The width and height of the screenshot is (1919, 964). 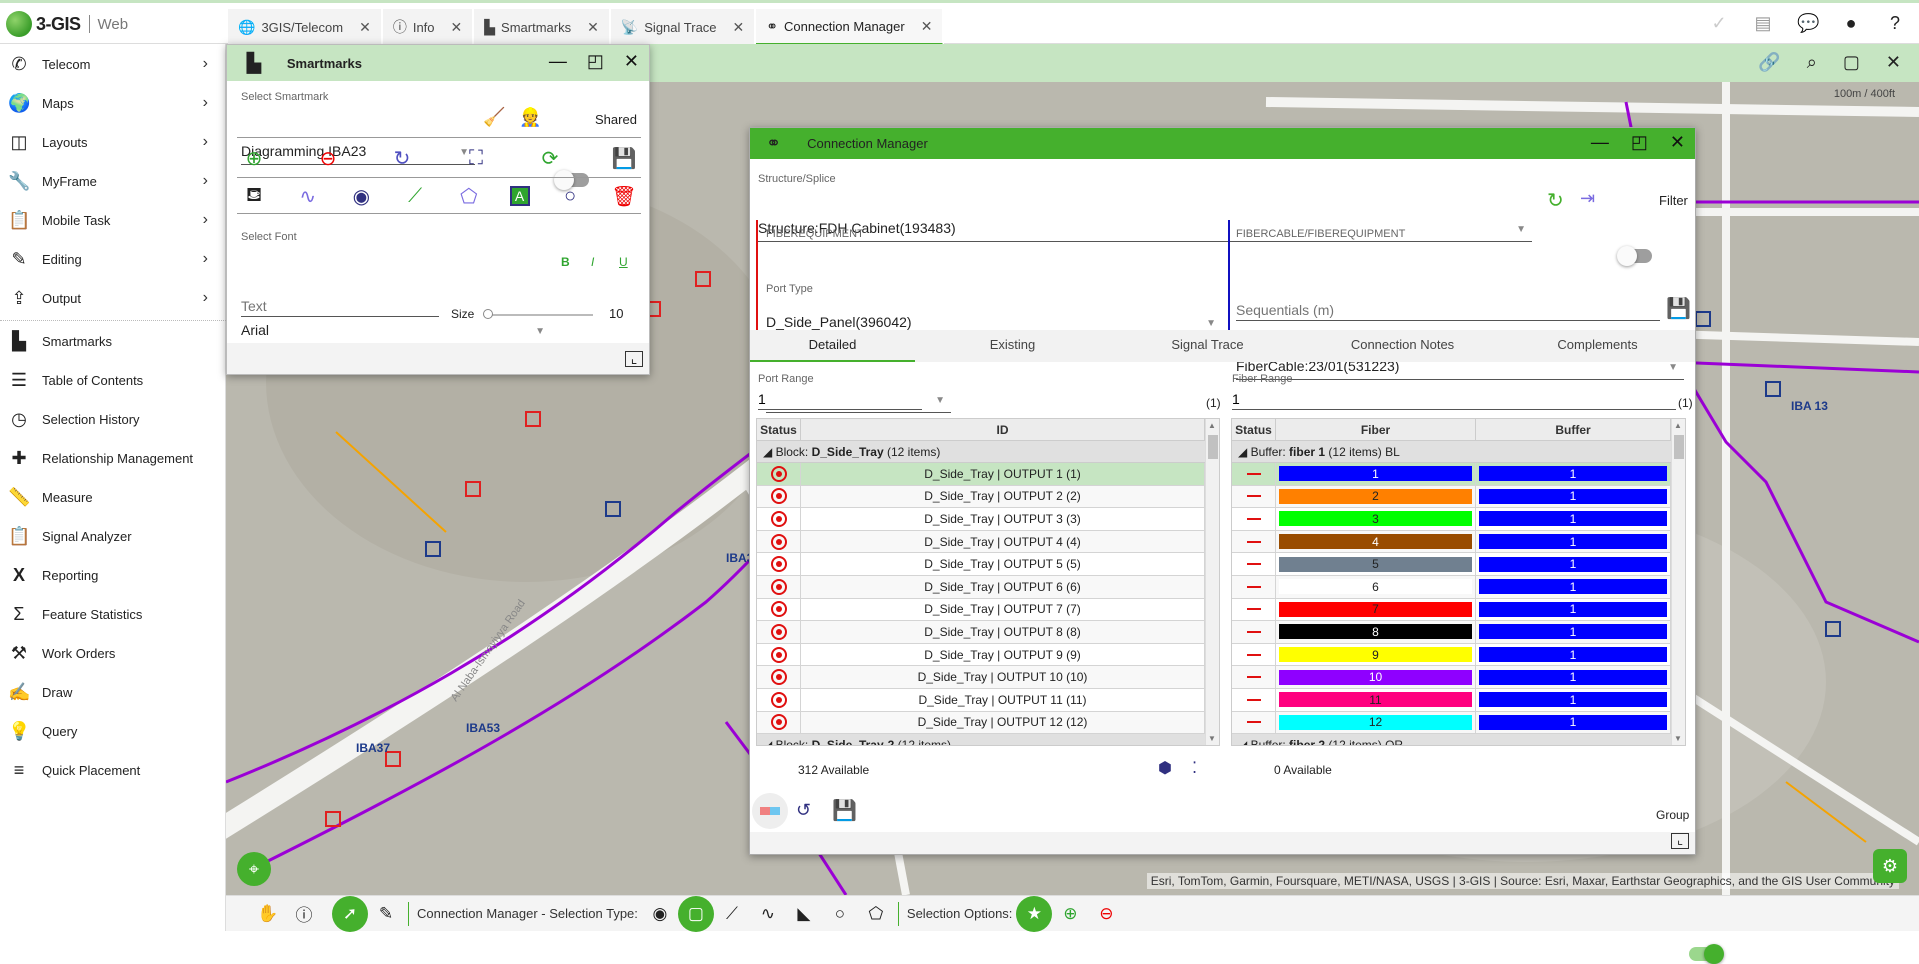 I want to click on worker-icon: 👷, so click(x=530, y=117).